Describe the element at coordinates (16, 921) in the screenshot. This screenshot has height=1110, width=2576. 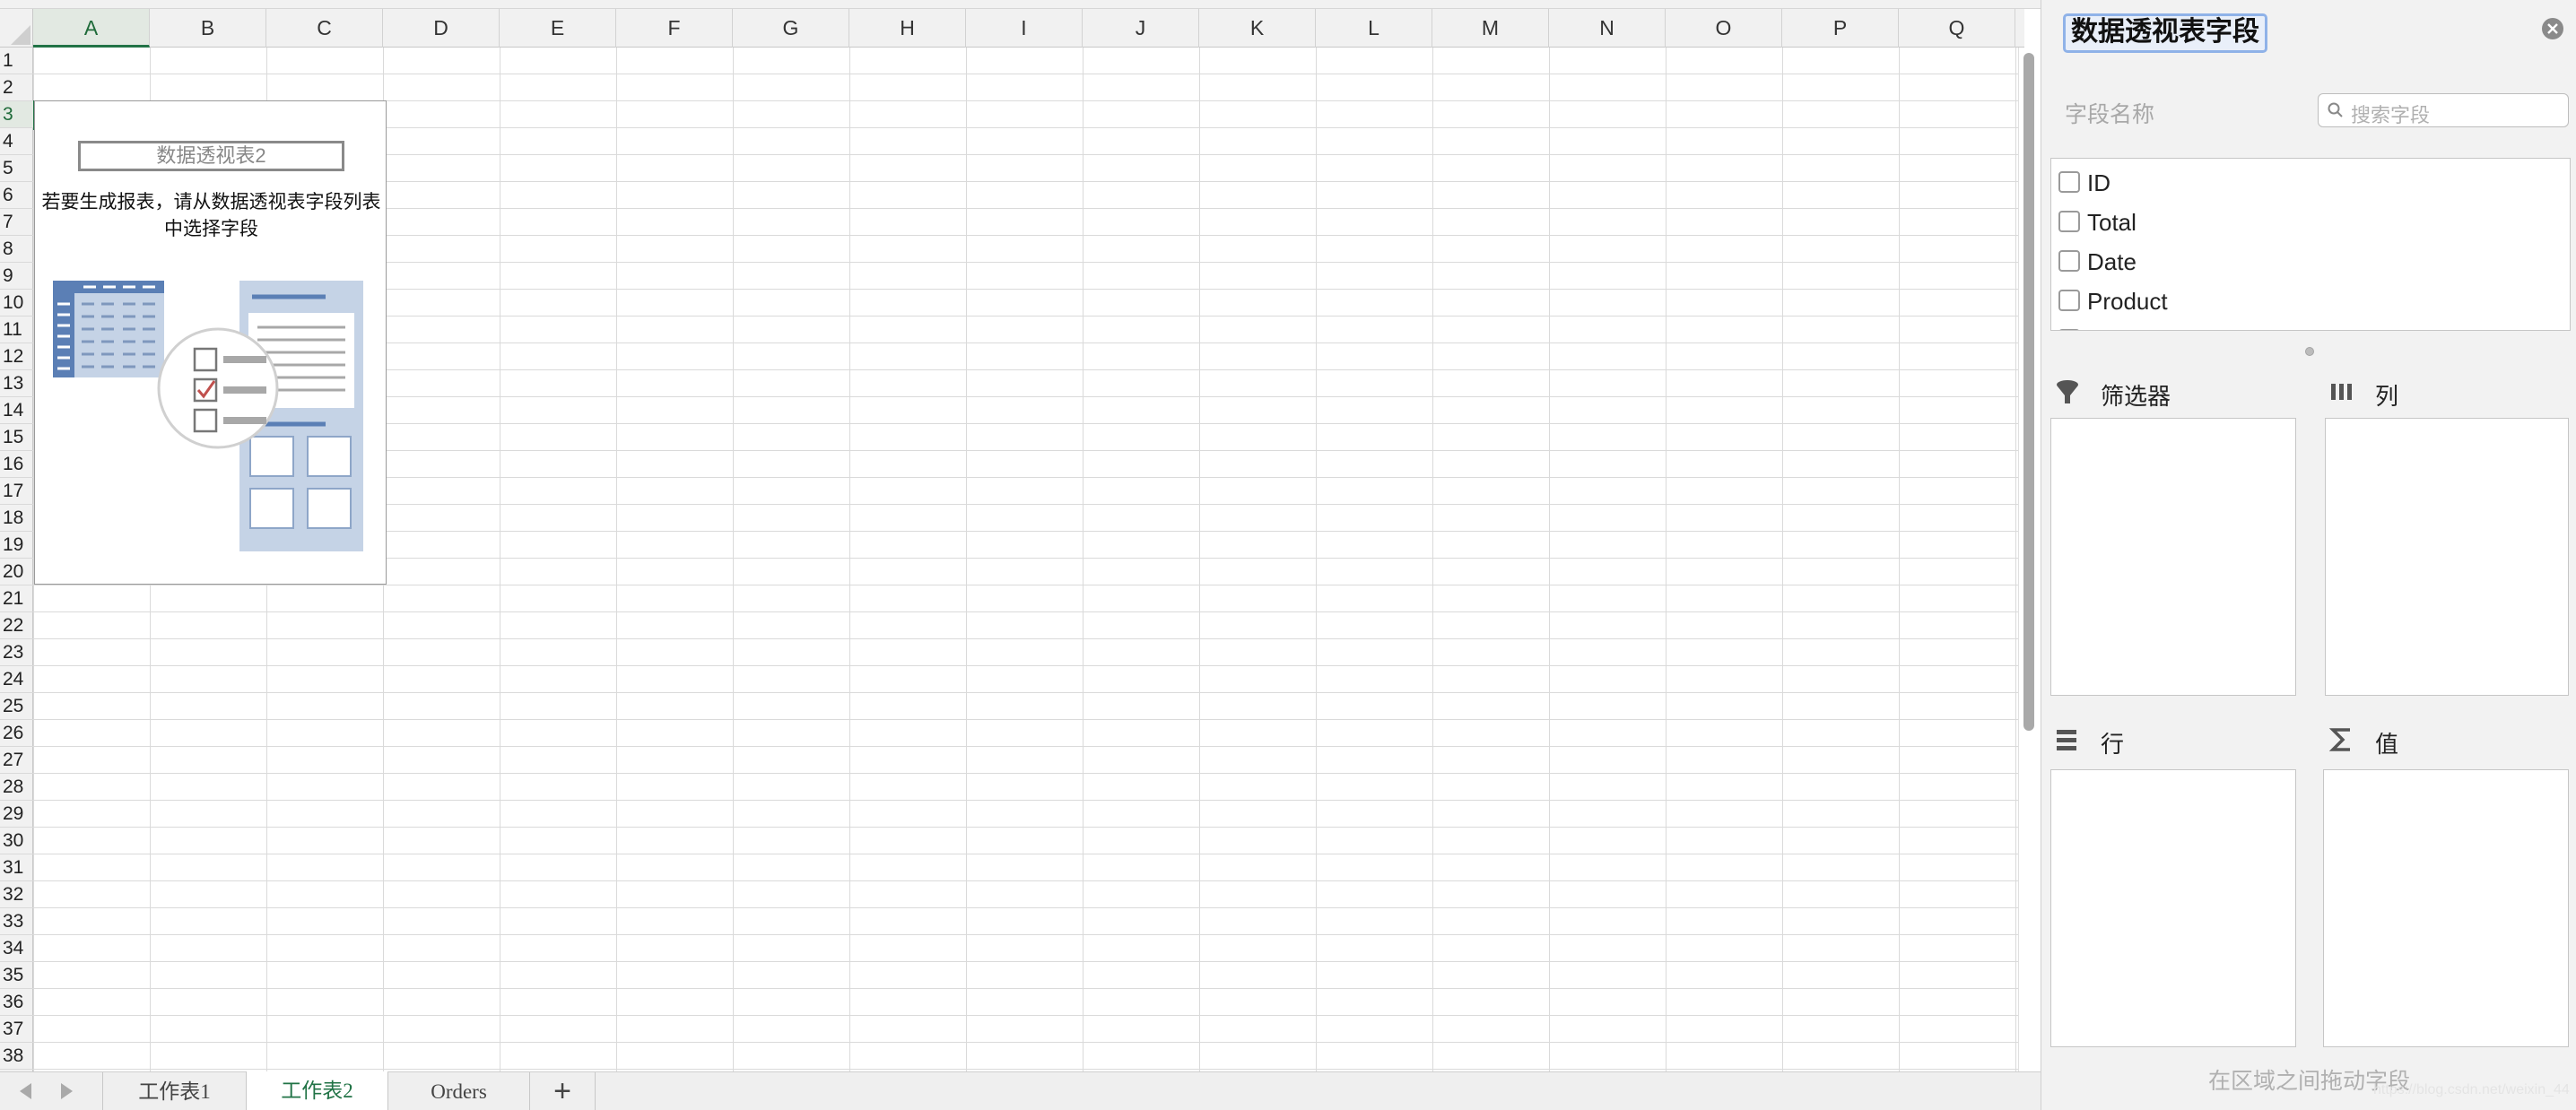
I see `row-header-33: 33` at that location.